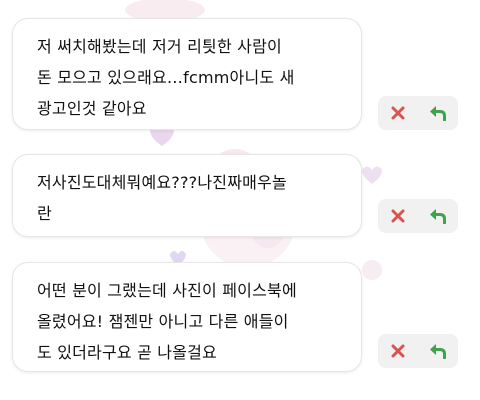 This screenshot has height=400, width=480. Describe the element at coordinates (167, 290) in the screenshot. I see `message-line: 어떤 분이 그랬는데 사진이 페이스북에` at that location.